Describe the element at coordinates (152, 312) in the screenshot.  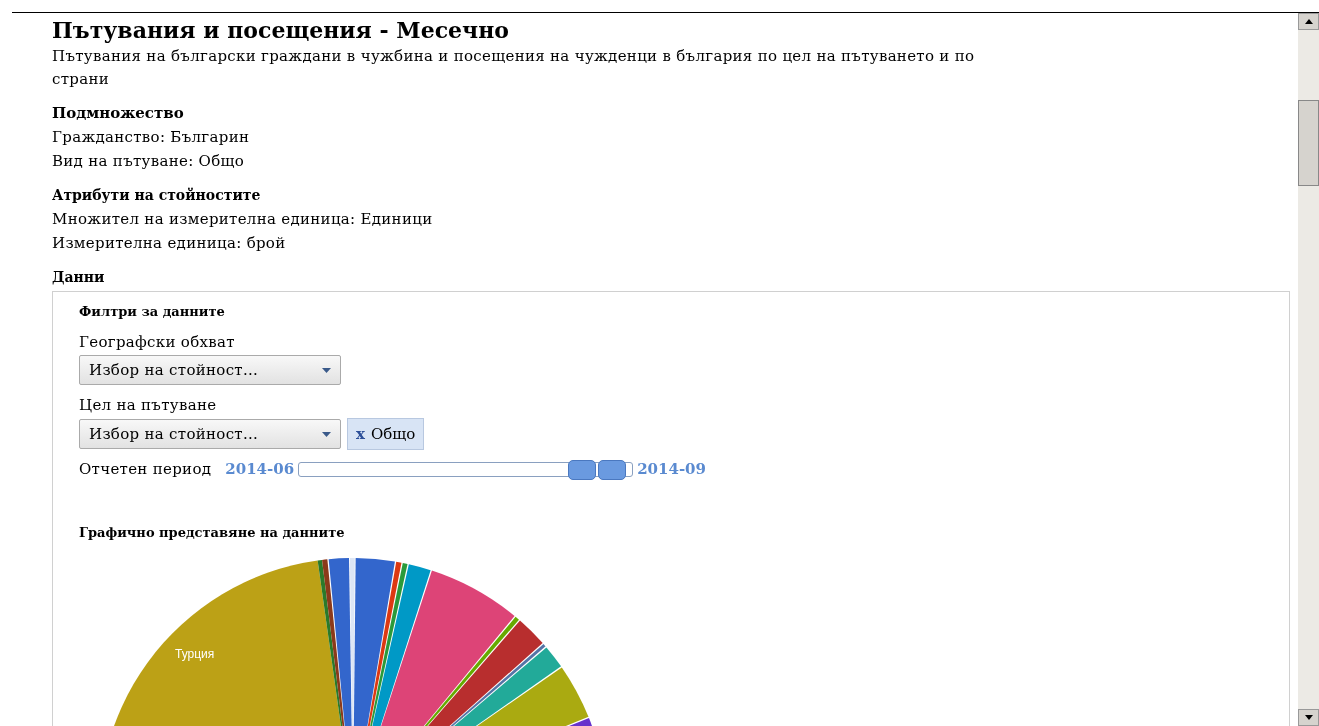
I see `filters-heading: Филтри за данните` at that location.